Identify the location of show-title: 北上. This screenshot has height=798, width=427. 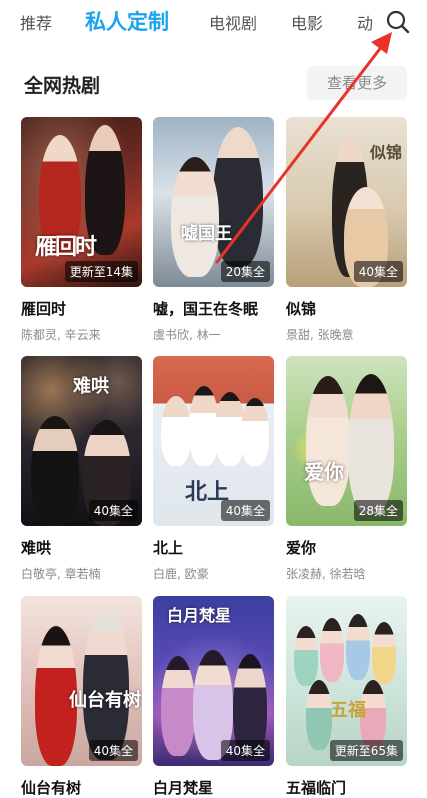
(168, 548).